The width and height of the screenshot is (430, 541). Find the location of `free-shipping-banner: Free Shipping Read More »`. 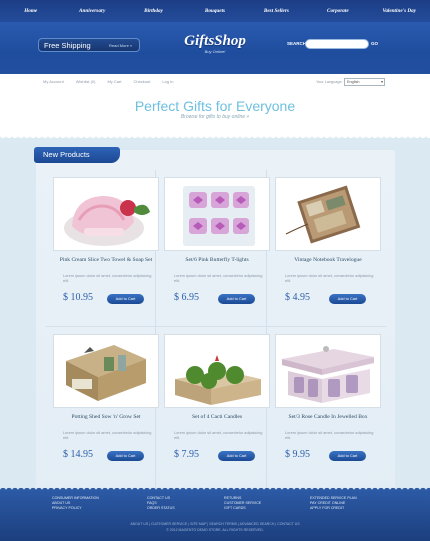

free-shipping-banner: Free Shipping Read More » is located at coordinates (89, 45).